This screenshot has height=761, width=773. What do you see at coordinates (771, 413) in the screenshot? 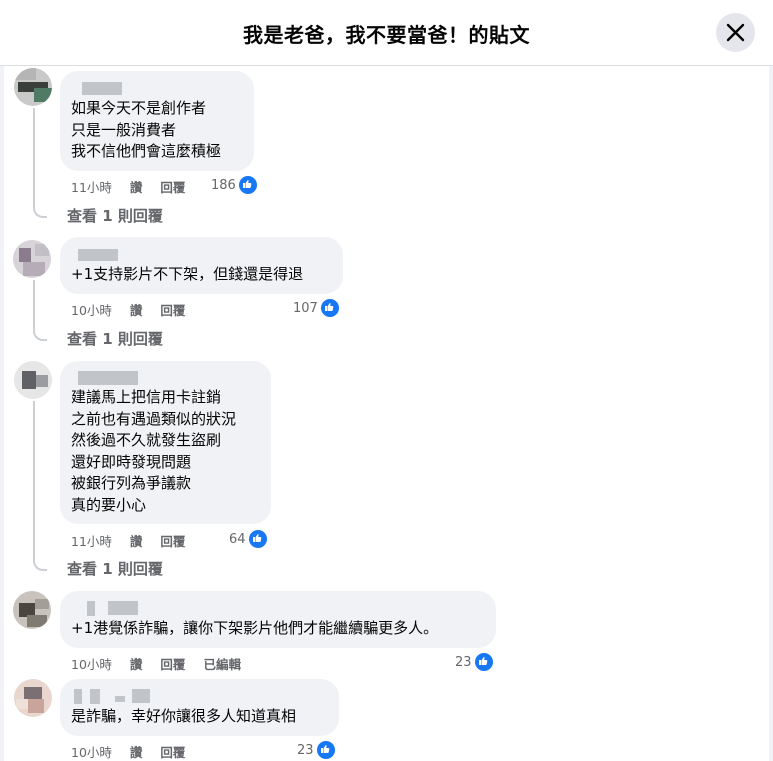
I see `right-scroll-edge` at bounding box center [771, 413].